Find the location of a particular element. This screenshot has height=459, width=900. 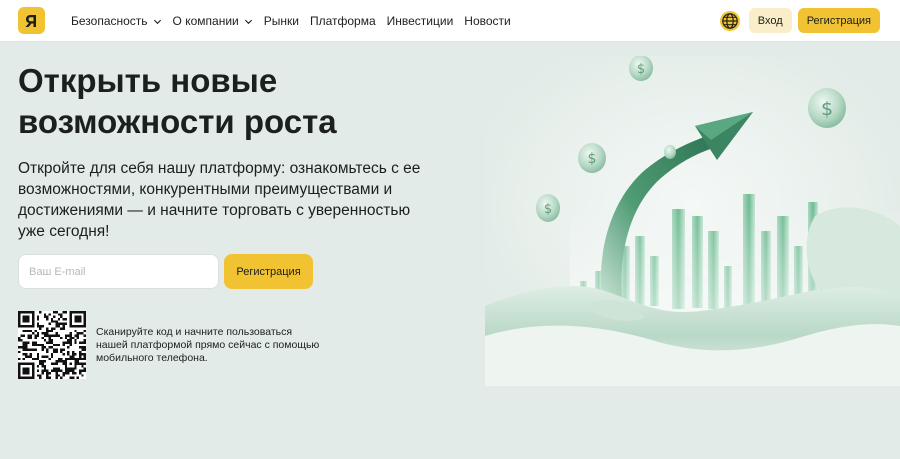

header-actions: Вход Регистрация is located at coordinates (799, 20).